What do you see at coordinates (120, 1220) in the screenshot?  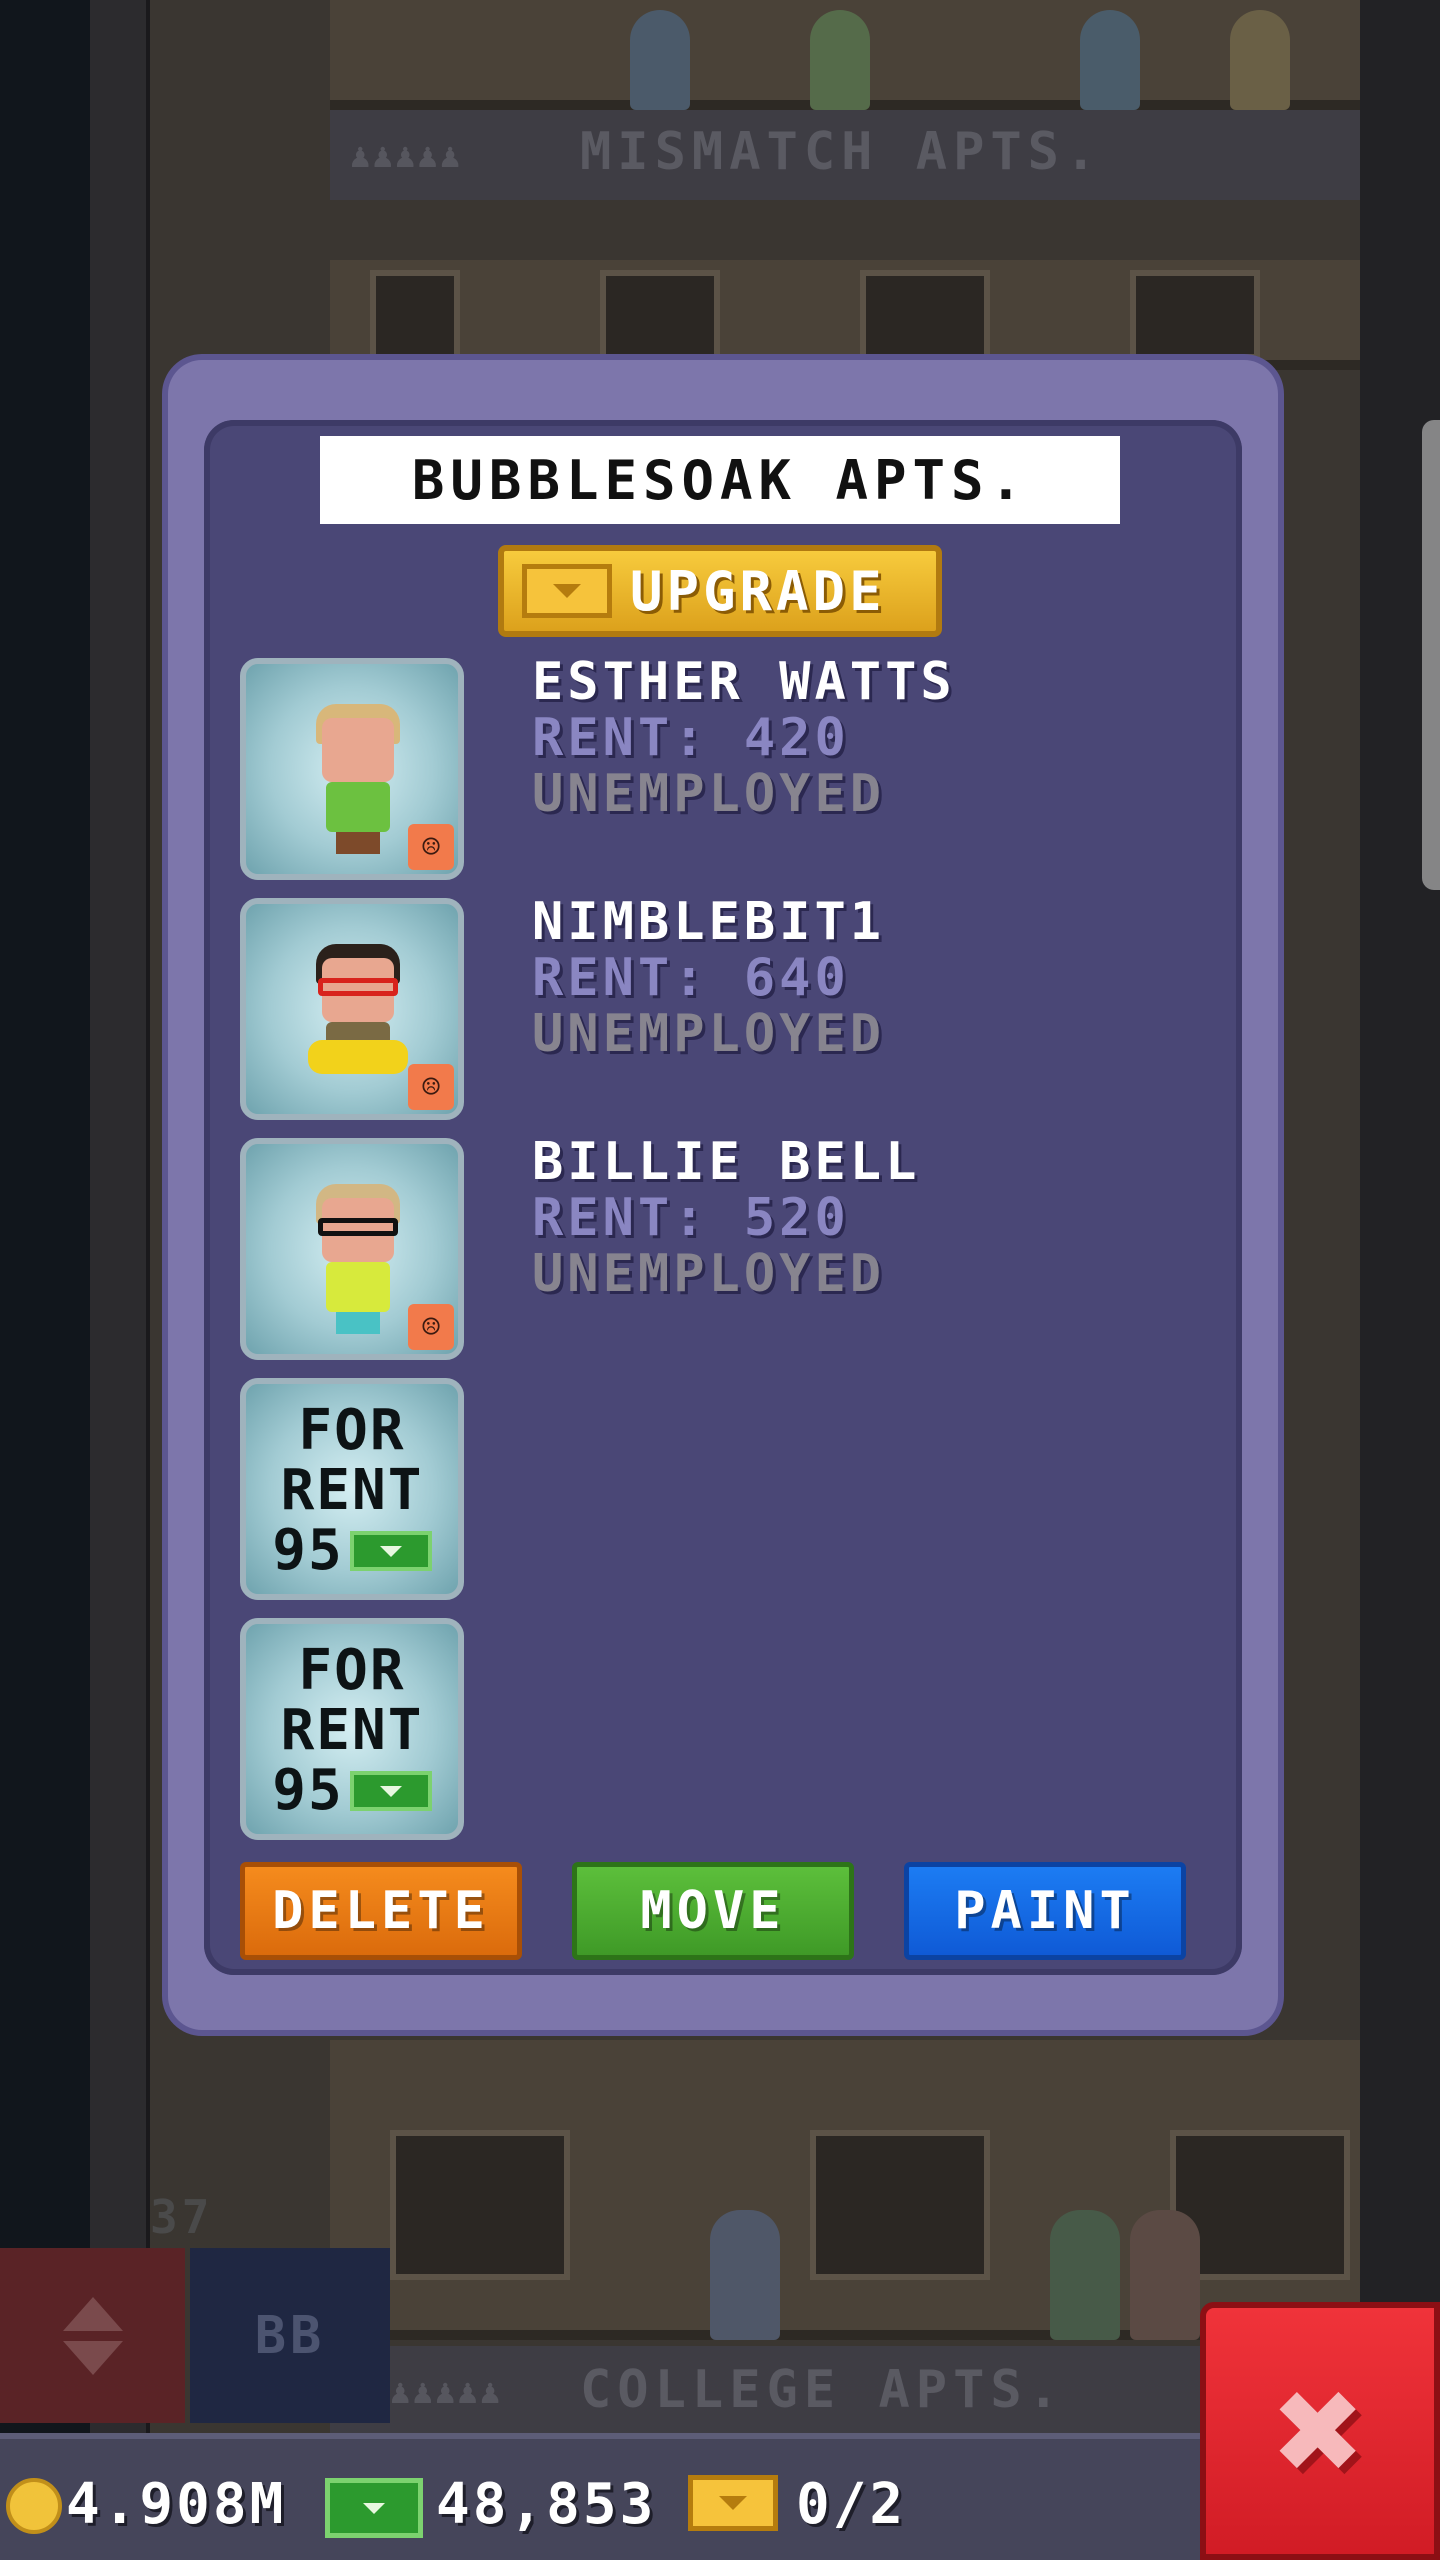 I see `elevator-shaft` at bounding box center [120, 1220].